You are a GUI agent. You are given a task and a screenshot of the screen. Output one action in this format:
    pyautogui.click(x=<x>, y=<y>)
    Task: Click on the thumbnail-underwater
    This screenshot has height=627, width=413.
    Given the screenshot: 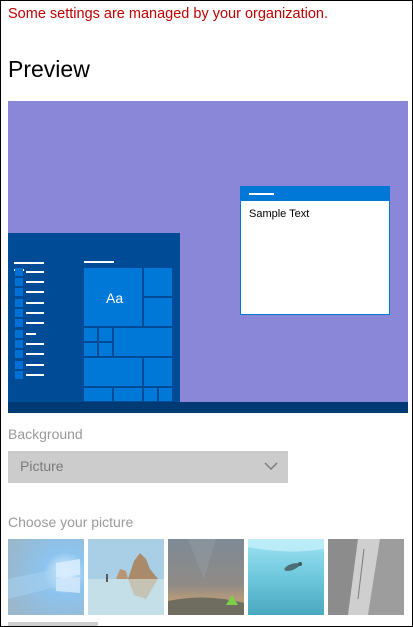 What is the action you would take?
    pyautogui.click(x=286, y=577)
    